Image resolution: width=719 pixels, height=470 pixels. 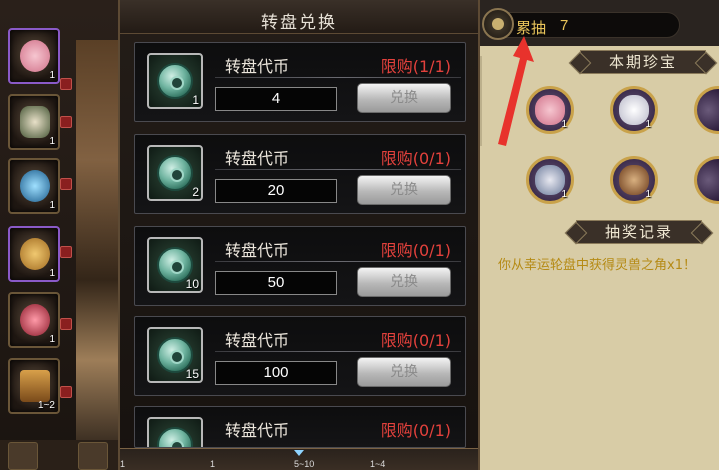 I want to click on inventory-slot-horn: 1, so click(x=34, y=122).